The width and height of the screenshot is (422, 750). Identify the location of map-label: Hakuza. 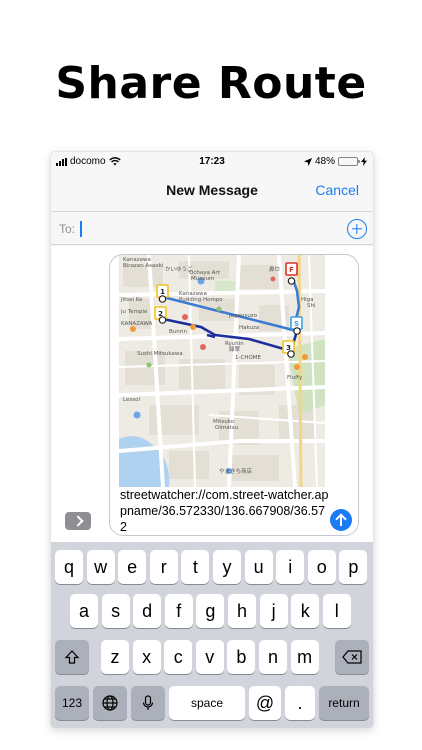
(249, 328).